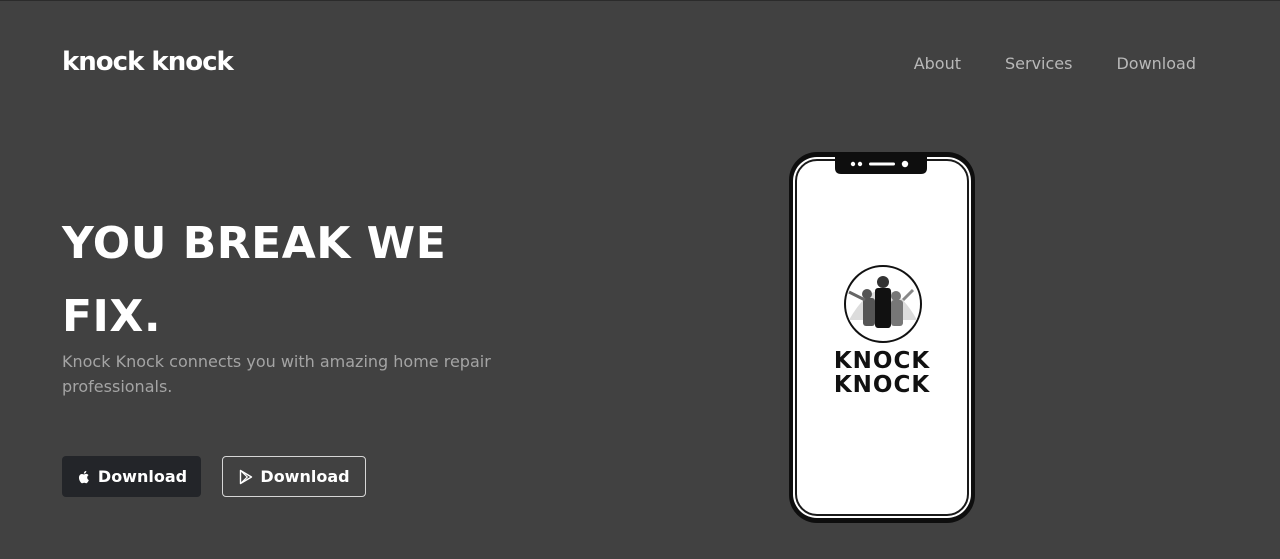  I want to click on nav-about: About, so click(937, 63).